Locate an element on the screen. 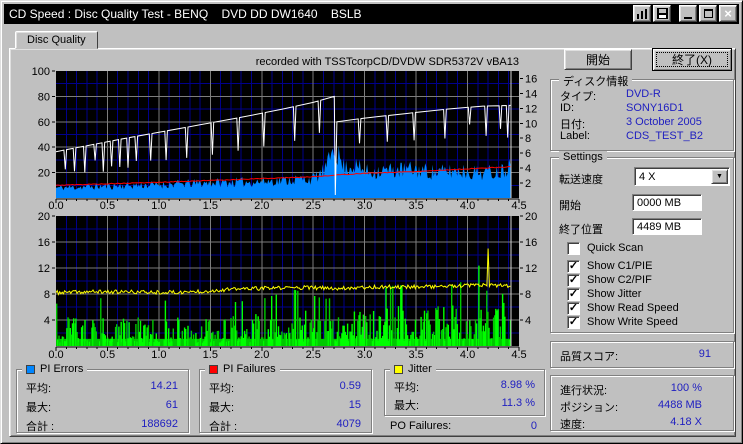 Image resolution: width=743 pixels, height=444 pixels. end-pos-label: 終了位置 is located at coordinates (581, 230).